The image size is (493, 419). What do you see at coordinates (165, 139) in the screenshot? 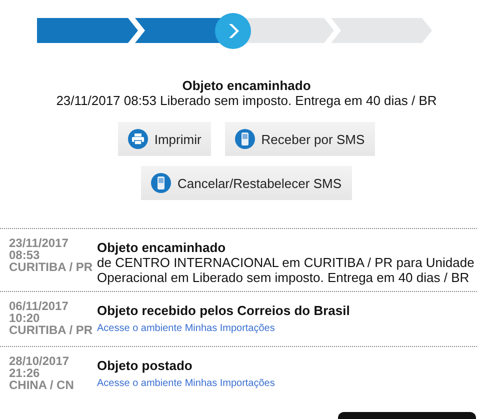
I see `action-button: Imprimir` at bounding box center [165, 139].